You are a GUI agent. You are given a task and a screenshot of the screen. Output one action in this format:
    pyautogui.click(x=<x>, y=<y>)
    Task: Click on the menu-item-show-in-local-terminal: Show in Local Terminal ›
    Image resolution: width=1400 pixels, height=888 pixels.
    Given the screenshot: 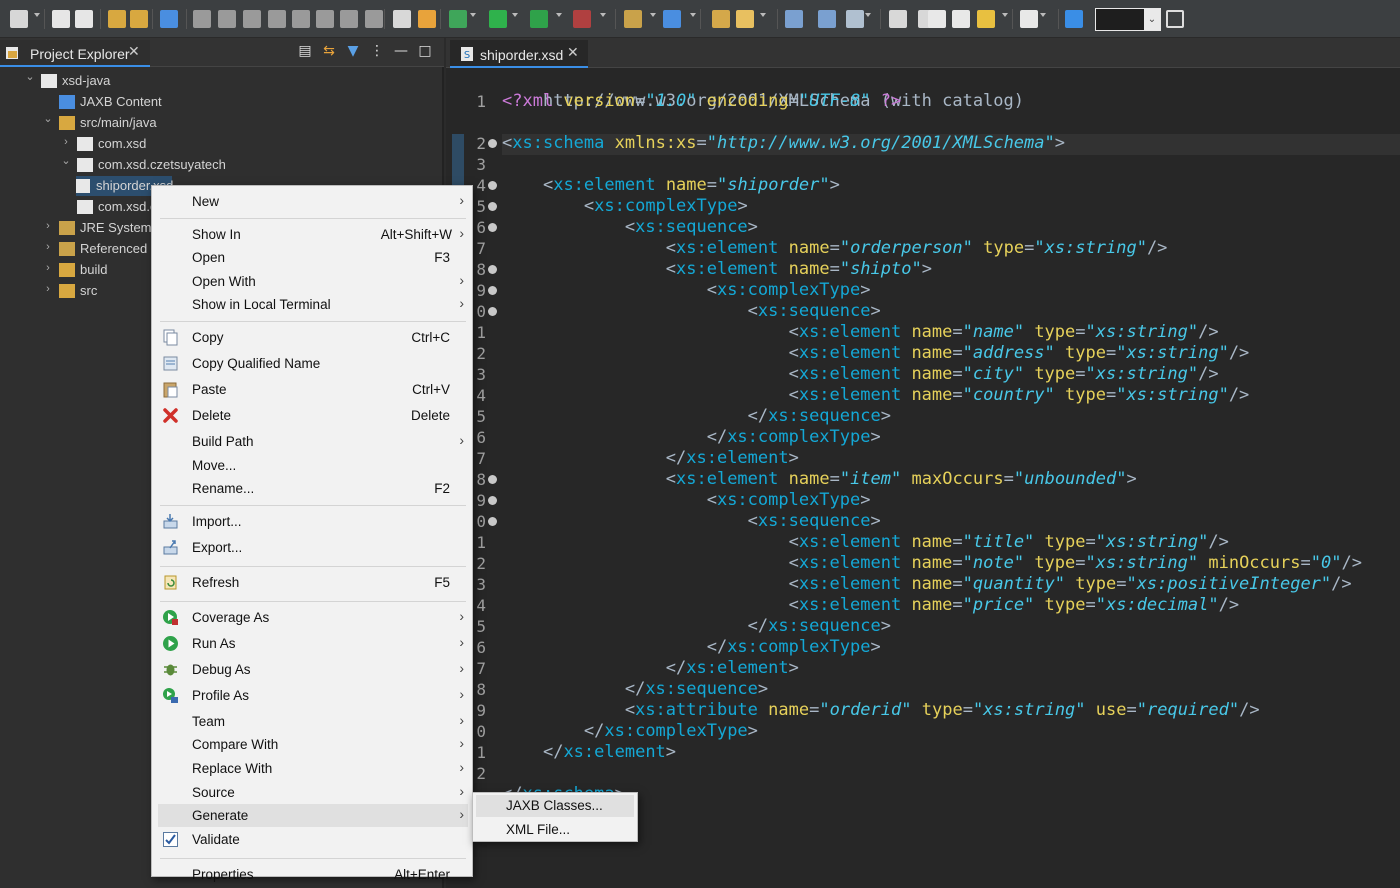 What is the action you would take?
    pyautogui.click(x=313, y=304)
    